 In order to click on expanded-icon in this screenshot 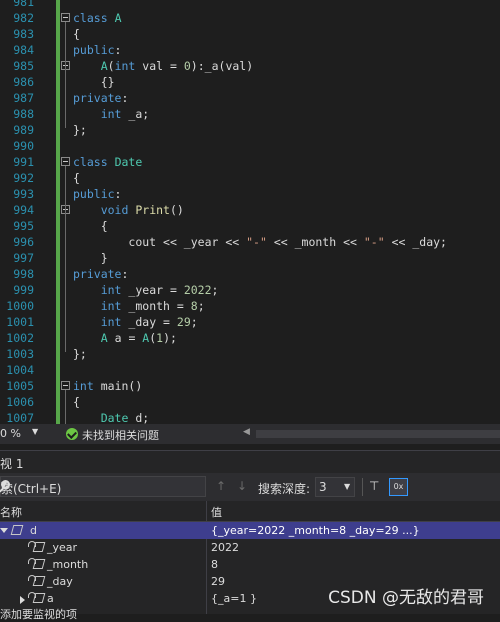, I will do `click(4, 530)`.